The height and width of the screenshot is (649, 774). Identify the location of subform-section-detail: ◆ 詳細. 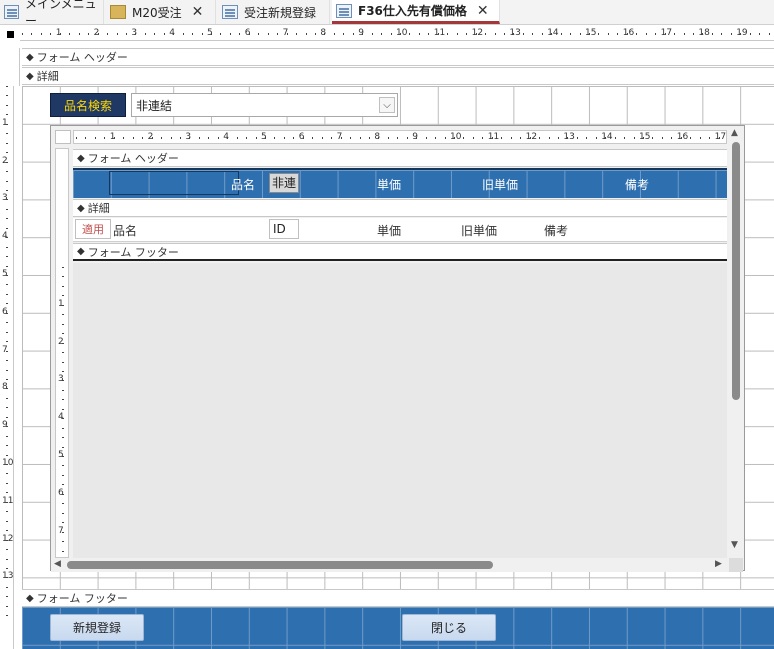
(400, 208).